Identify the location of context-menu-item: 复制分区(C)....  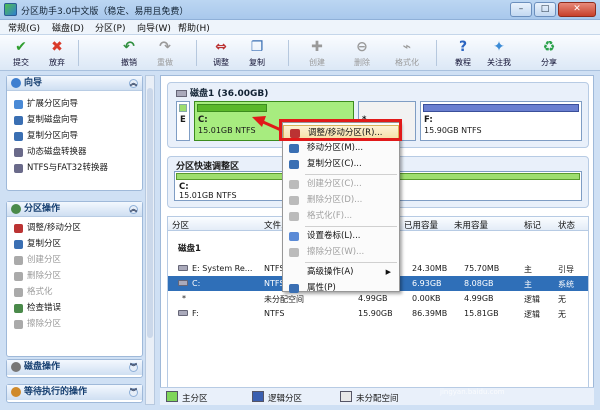
(341, 164).